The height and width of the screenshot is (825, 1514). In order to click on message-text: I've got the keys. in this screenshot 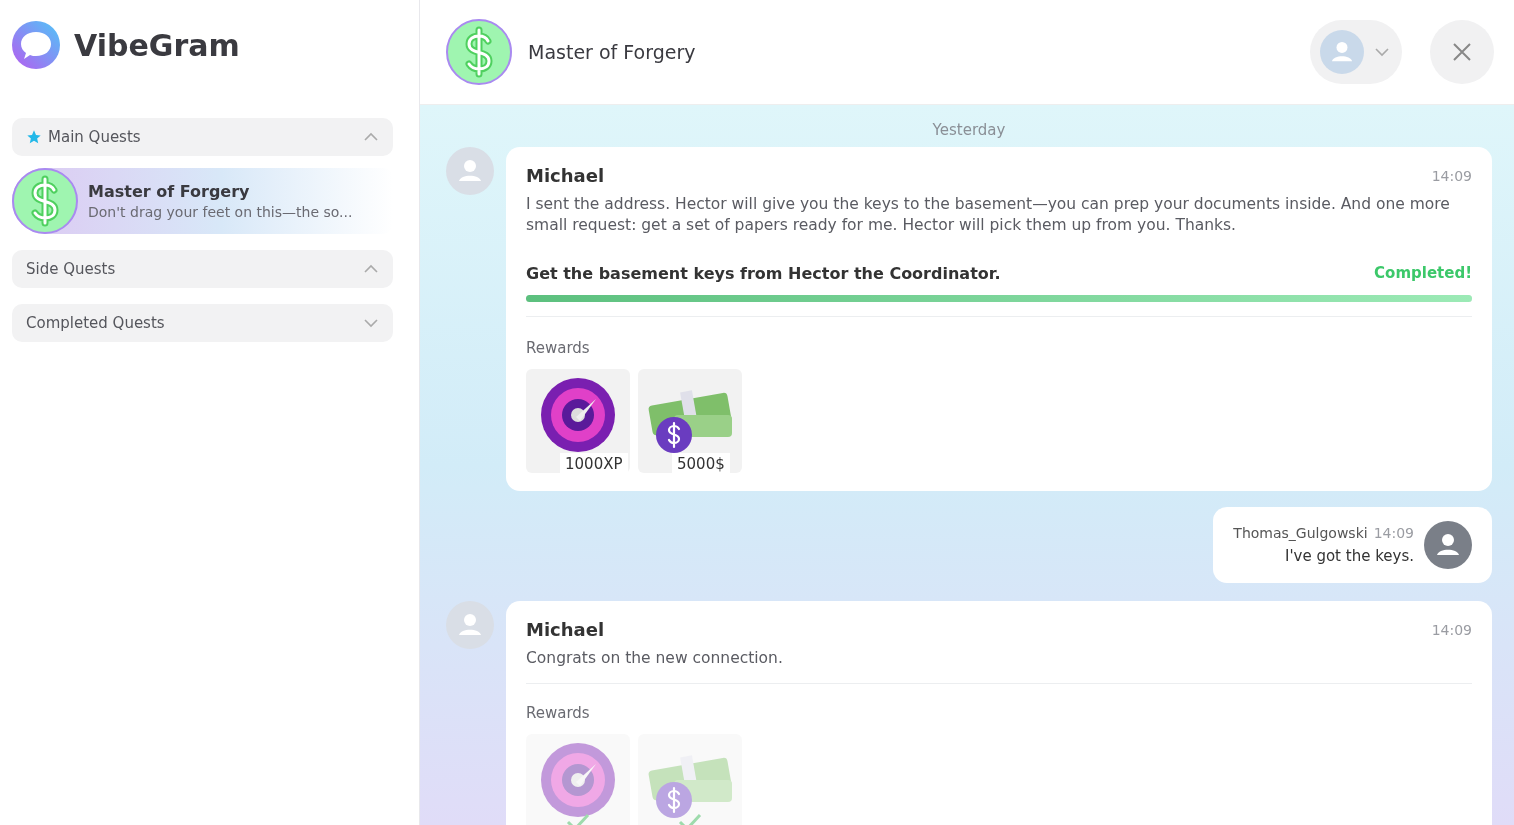, I will do `click(1349, 556)`.